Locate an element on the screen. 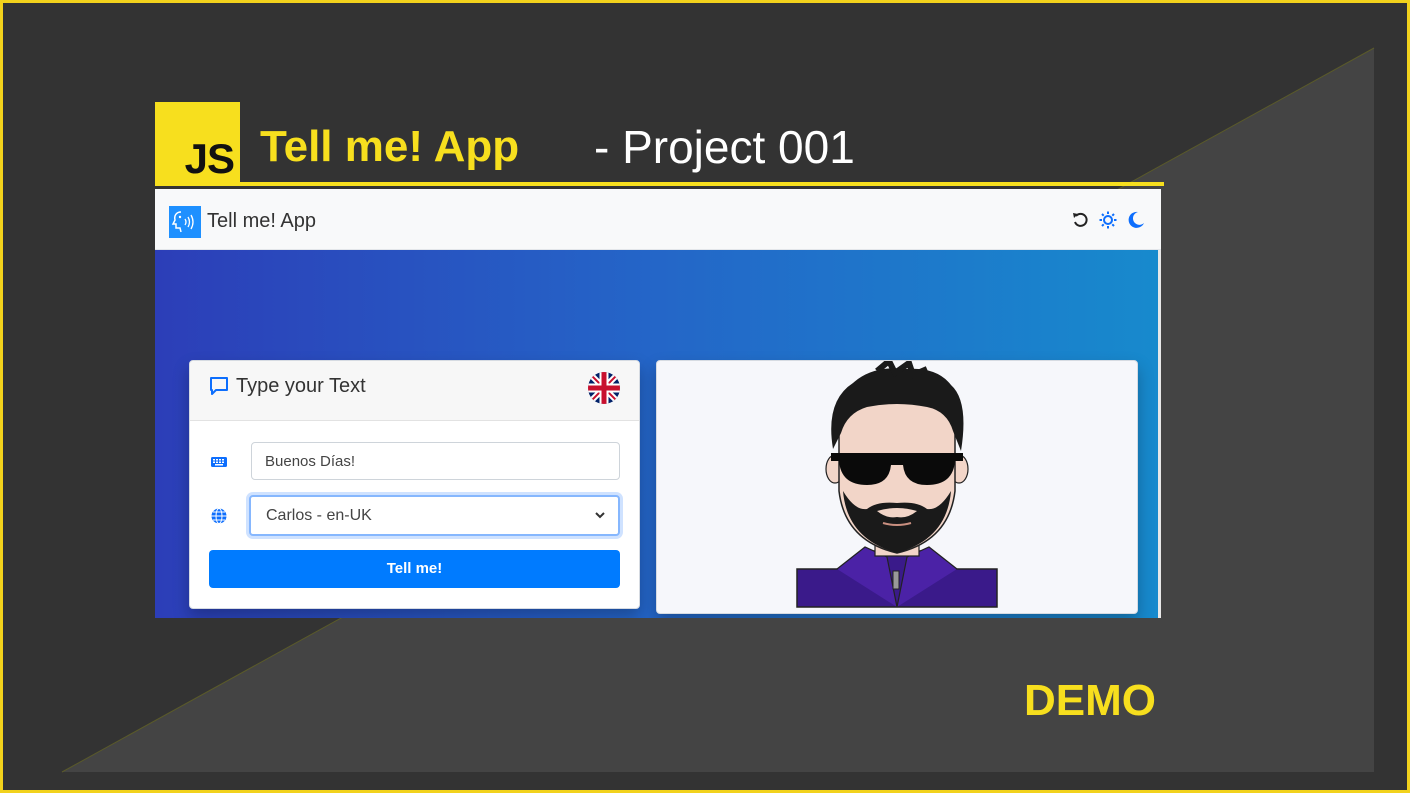 The width and height of the screenshot is (1410, 793). banner-underline is located at coordinates (659, 184).